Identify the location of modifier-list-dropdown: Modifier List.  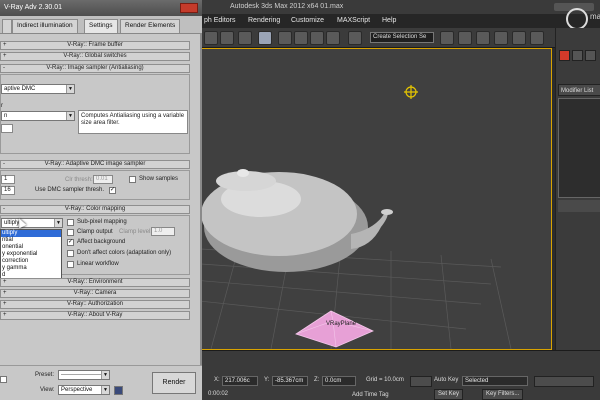
(579, 90).